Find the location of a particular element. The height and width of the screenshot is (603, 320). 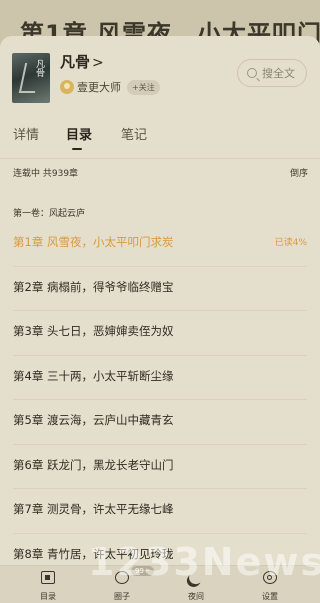

volume-title: 第一卷：风起云庐 is located at coordinates (49, 214).